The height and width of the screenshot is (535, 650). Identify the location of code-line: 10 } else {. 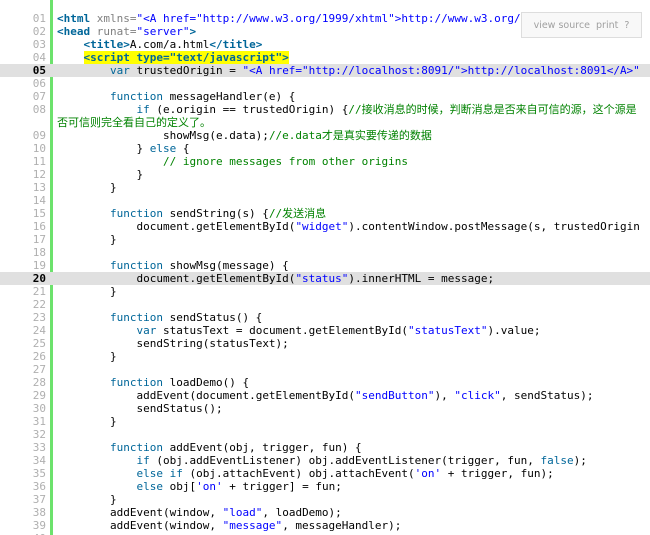
(325, 148).